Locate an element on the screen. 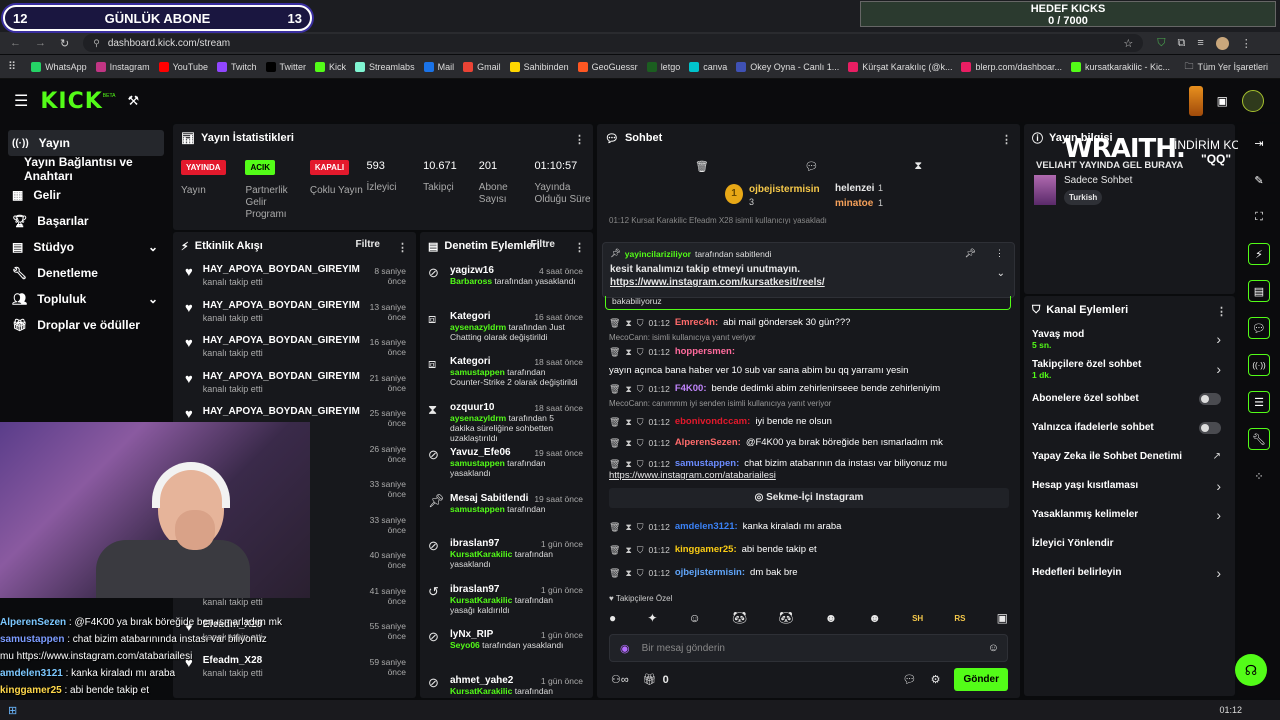  bookmark-item: Gmail is located at coordinates (482, 66).